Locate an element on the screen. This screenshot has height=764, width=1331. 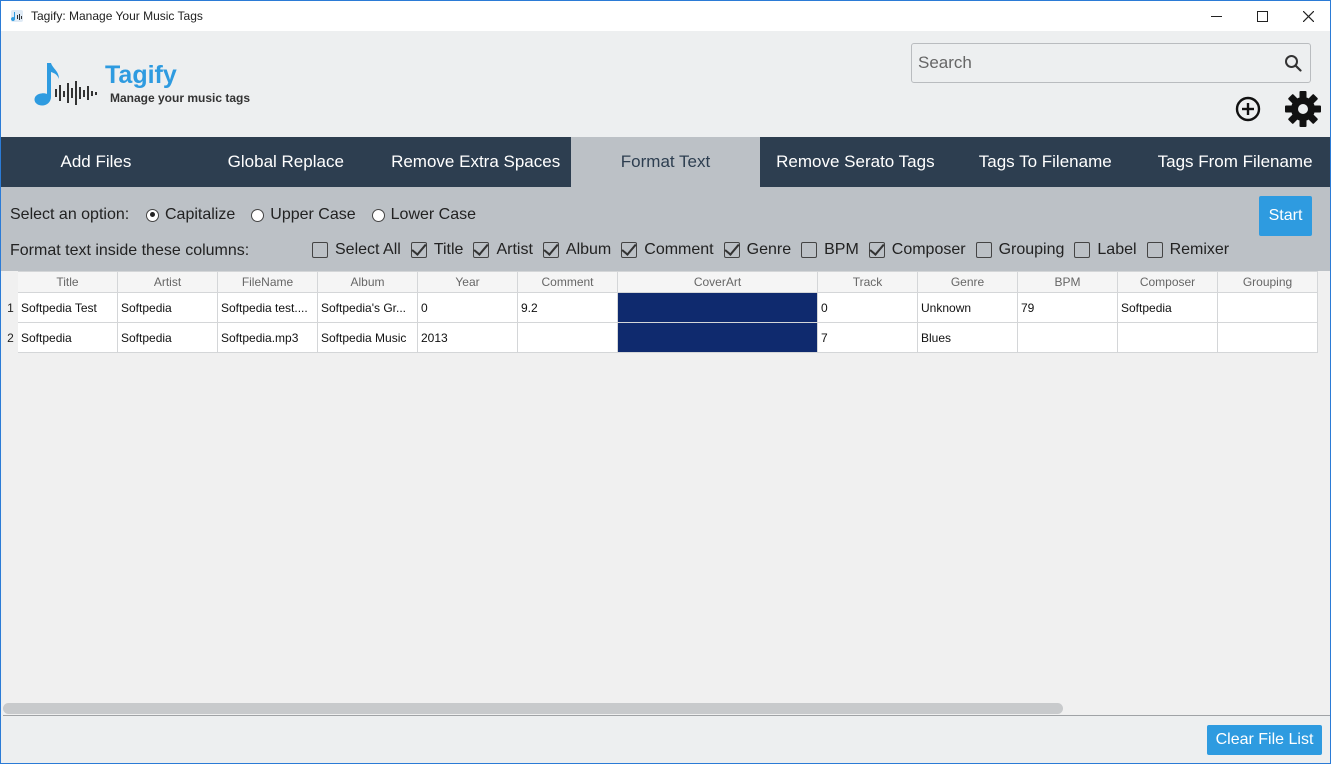
search-box is located at coordinates (1111, 63).